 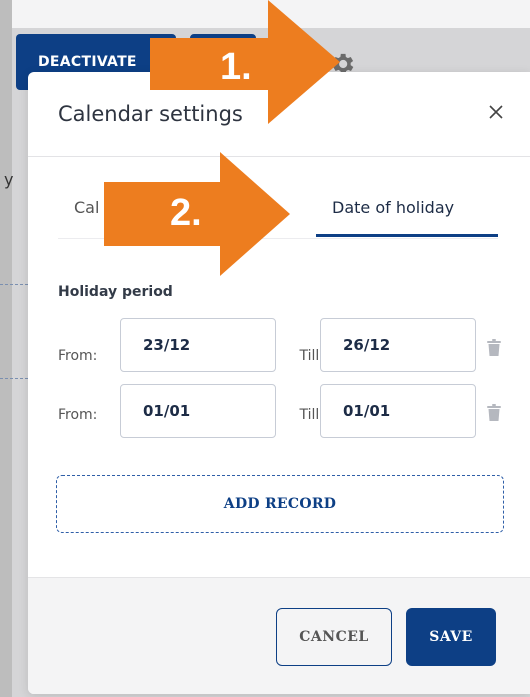 I want to click on add-record-button: ADD RECORD, so click(x=280, y=504).